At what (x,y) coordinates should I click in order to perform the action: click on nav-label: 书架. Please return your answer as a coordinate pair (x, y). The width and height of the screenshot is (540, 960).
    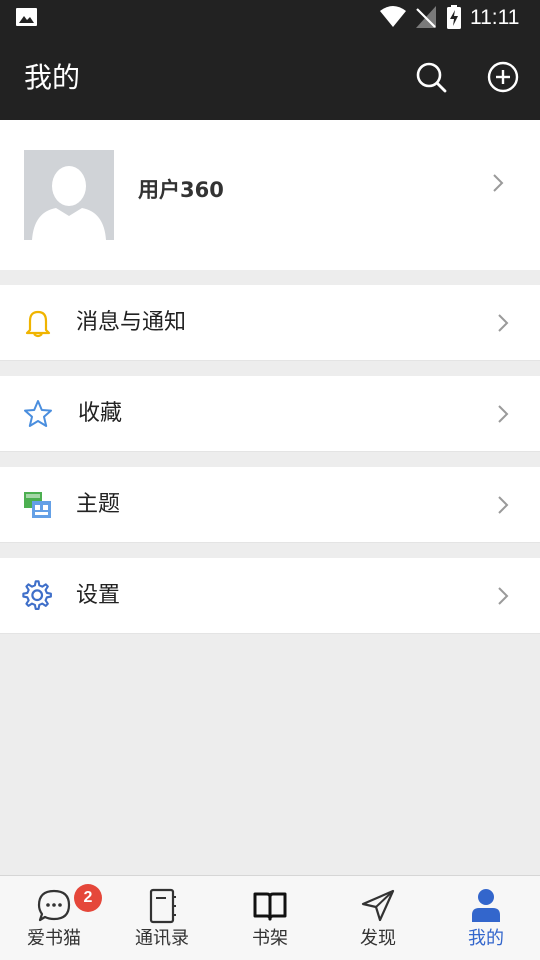
    Looking at the image, I should click on (270, 938).